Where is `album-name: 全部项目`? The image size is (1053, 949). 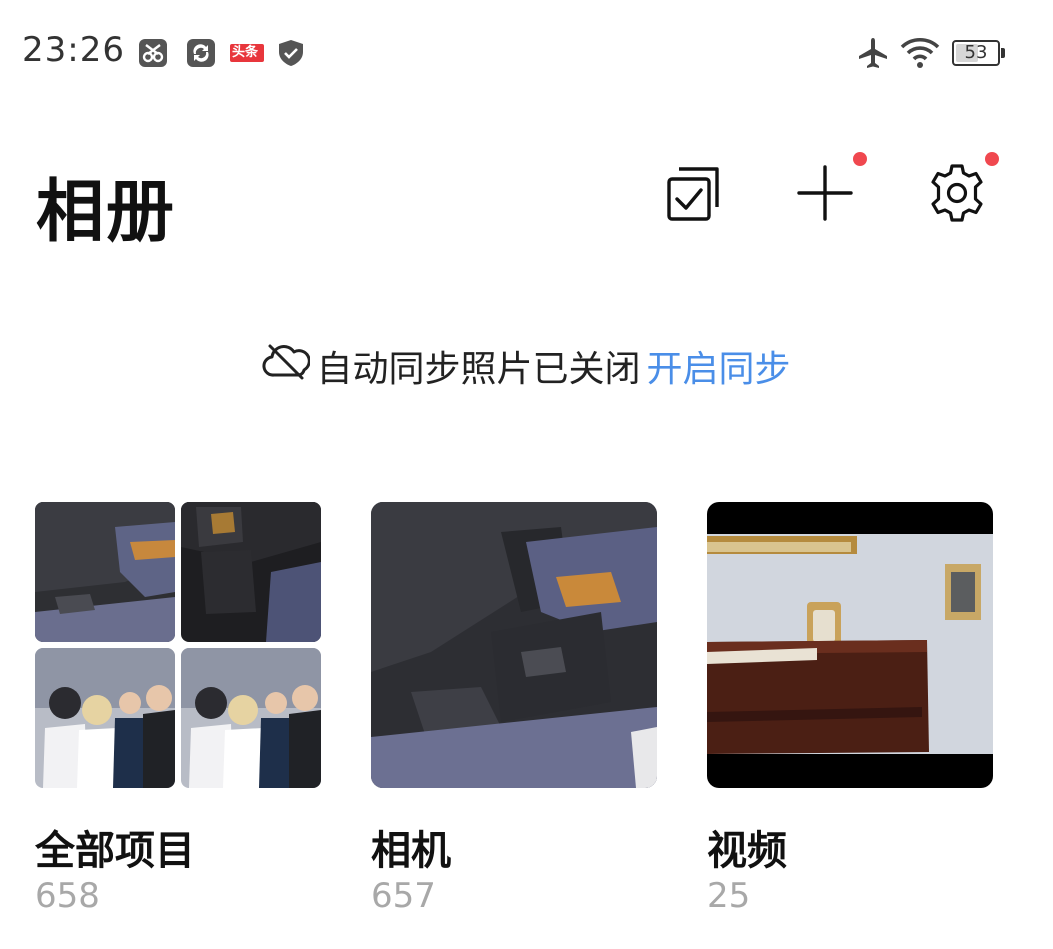 album-name: 全部项目 is located at coordinates (115, 851).